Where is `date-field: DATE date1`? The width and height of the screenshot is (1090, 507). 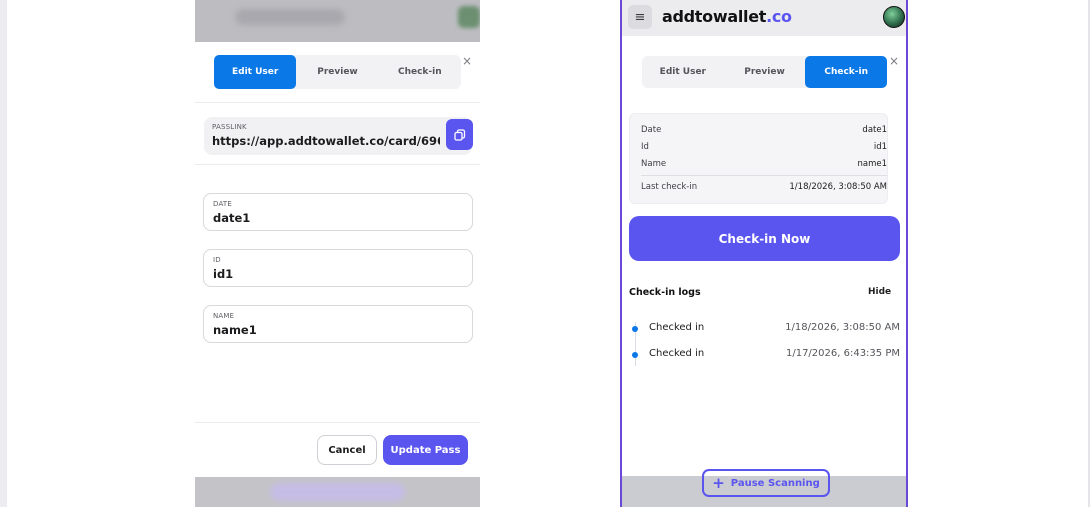 date-field: DATE date1 is located at coordinates (338, 212).